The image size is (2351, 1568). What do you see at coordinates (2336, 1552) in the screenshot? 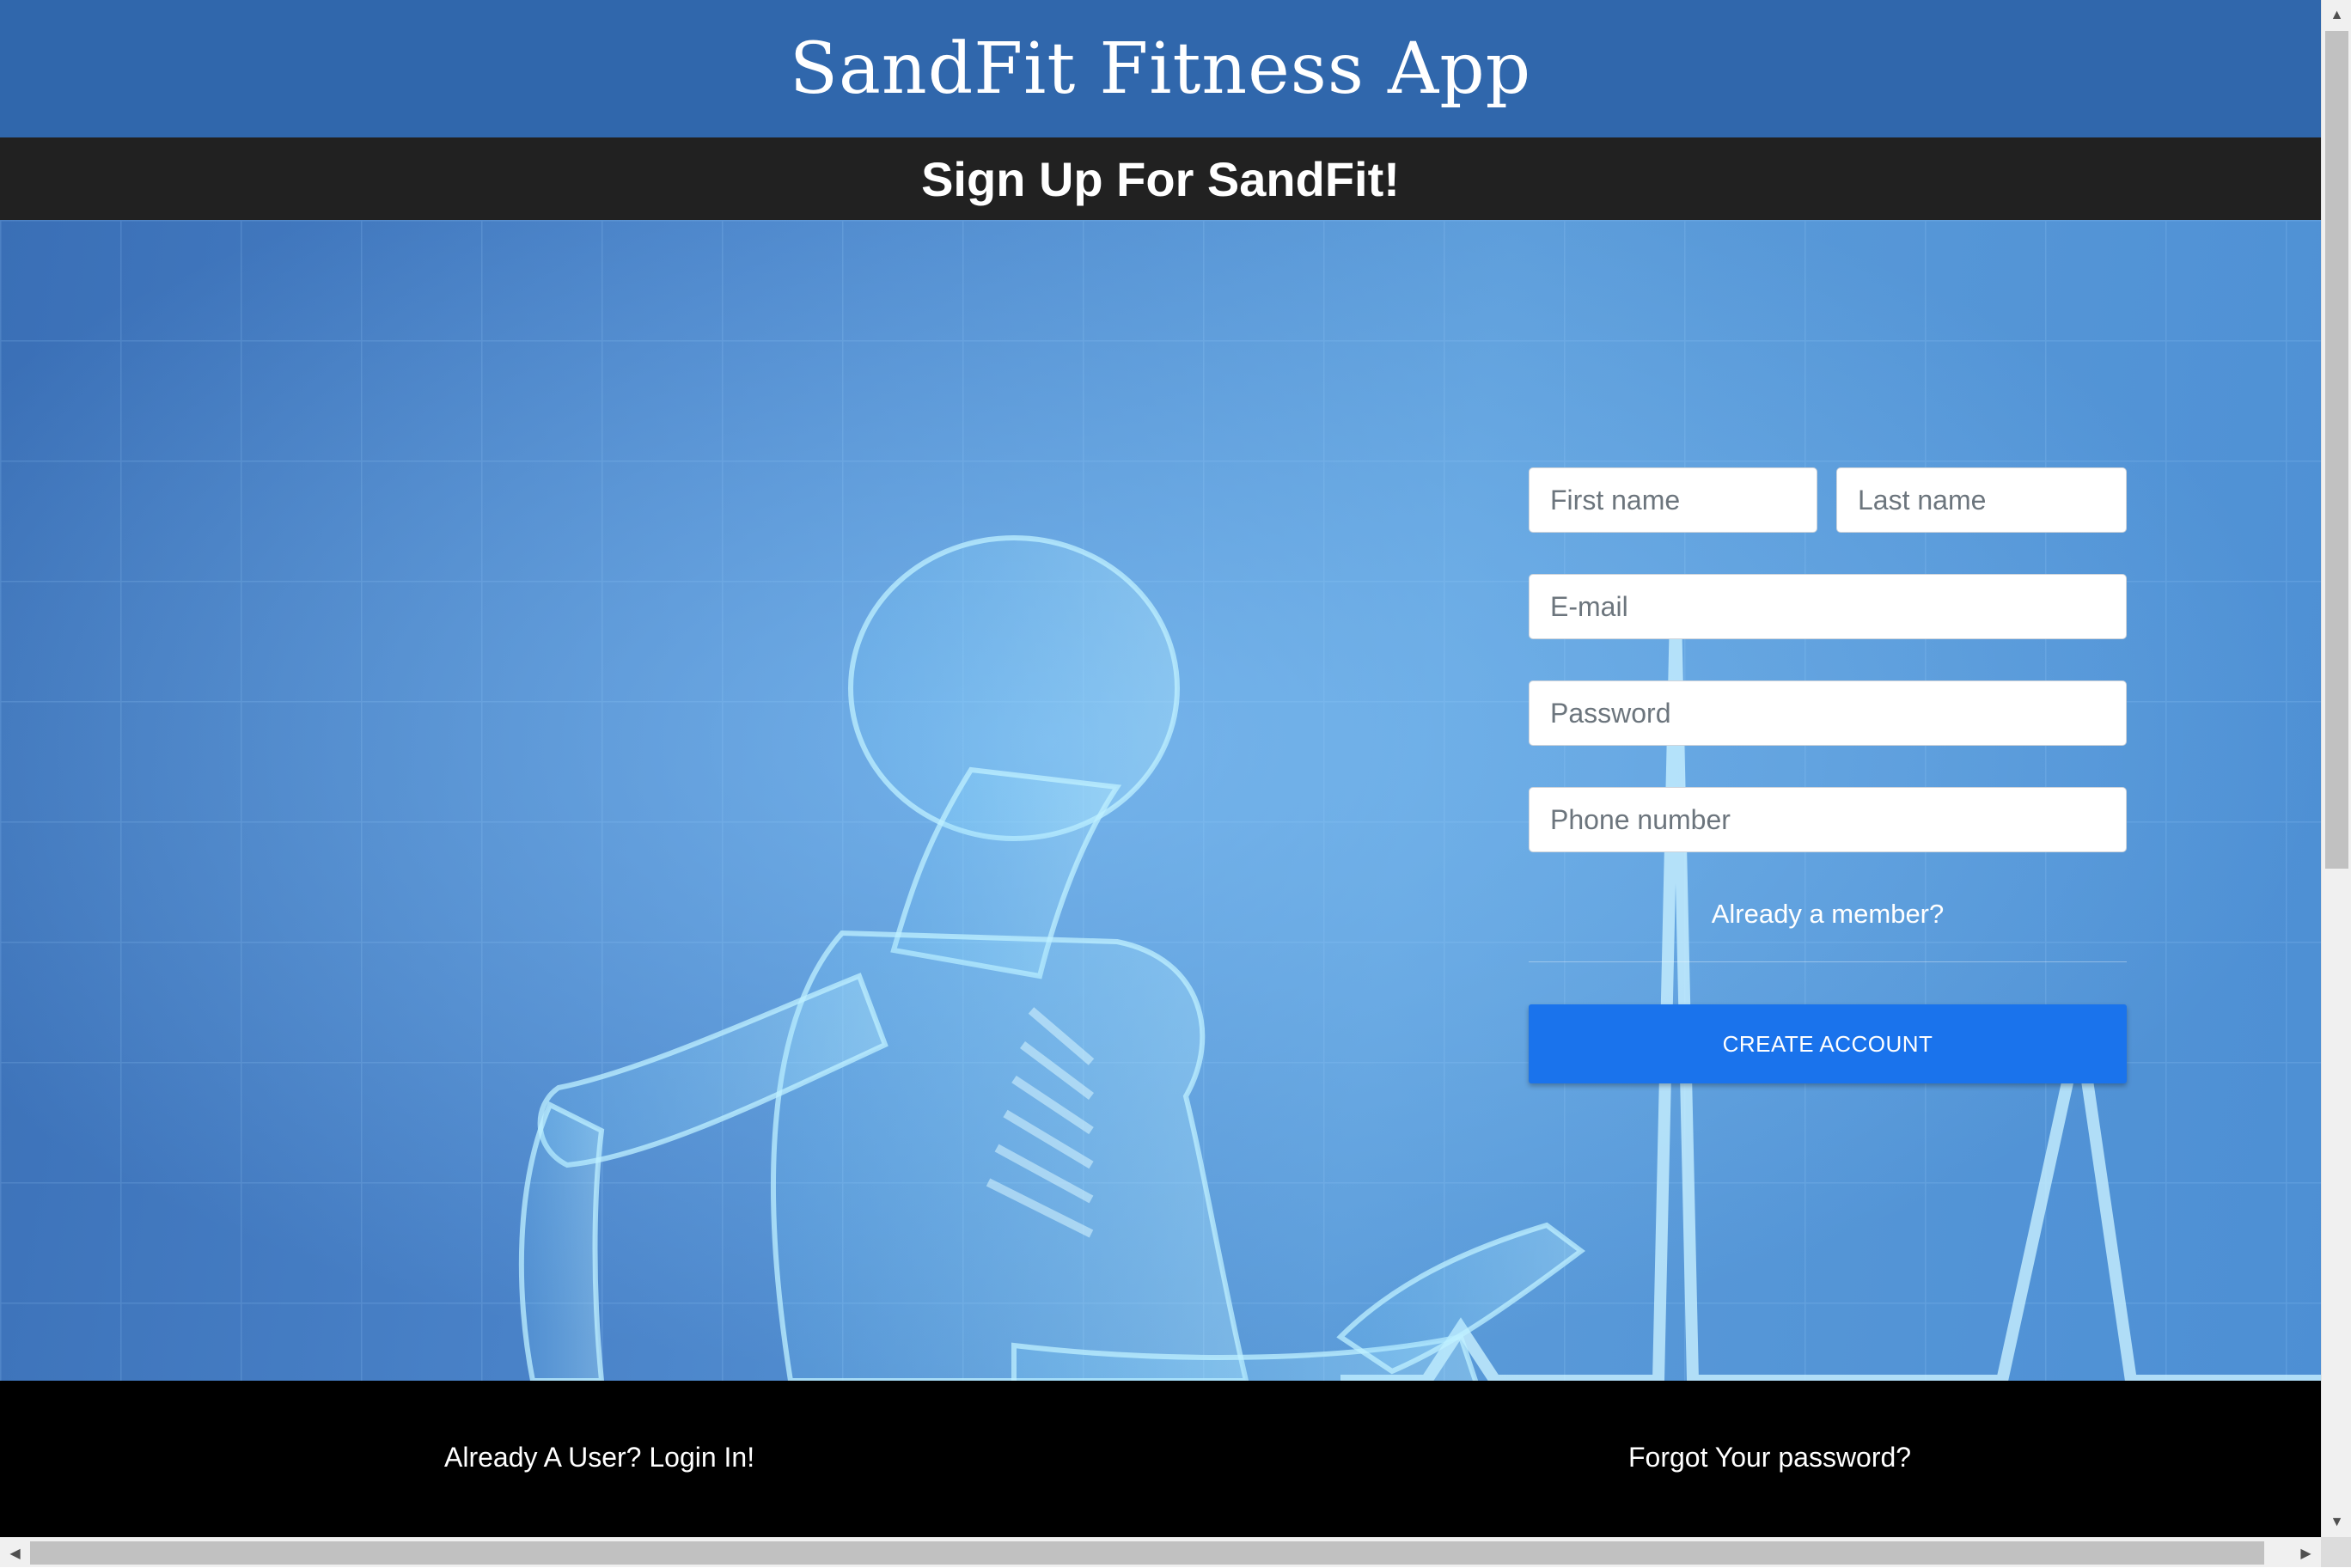
I see `scrollbar-corner` at bounding box center [2336, 1552].